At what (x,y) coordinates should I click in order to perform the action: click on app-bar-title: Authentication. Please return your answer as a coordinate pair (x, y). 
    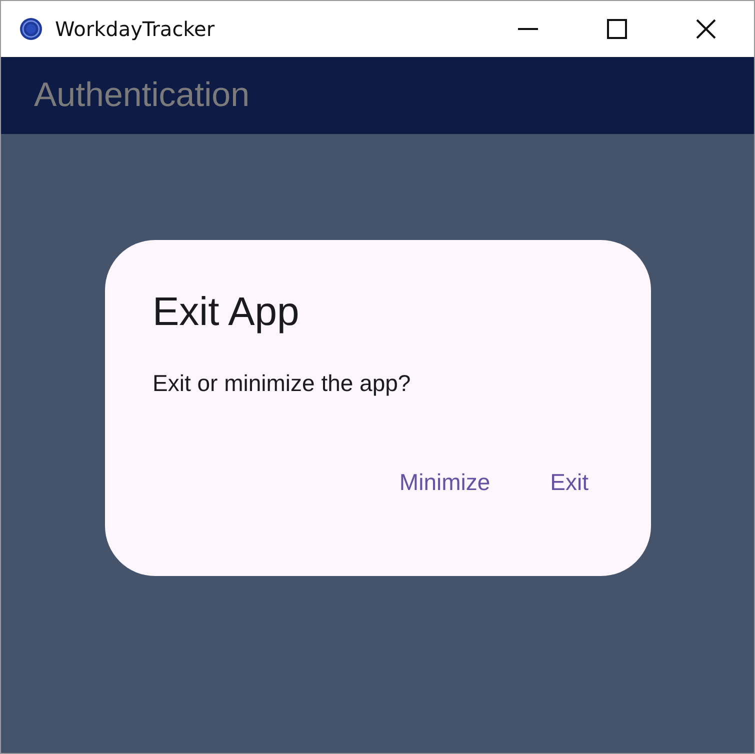
    Looking at the image, I should click on (142, 95).